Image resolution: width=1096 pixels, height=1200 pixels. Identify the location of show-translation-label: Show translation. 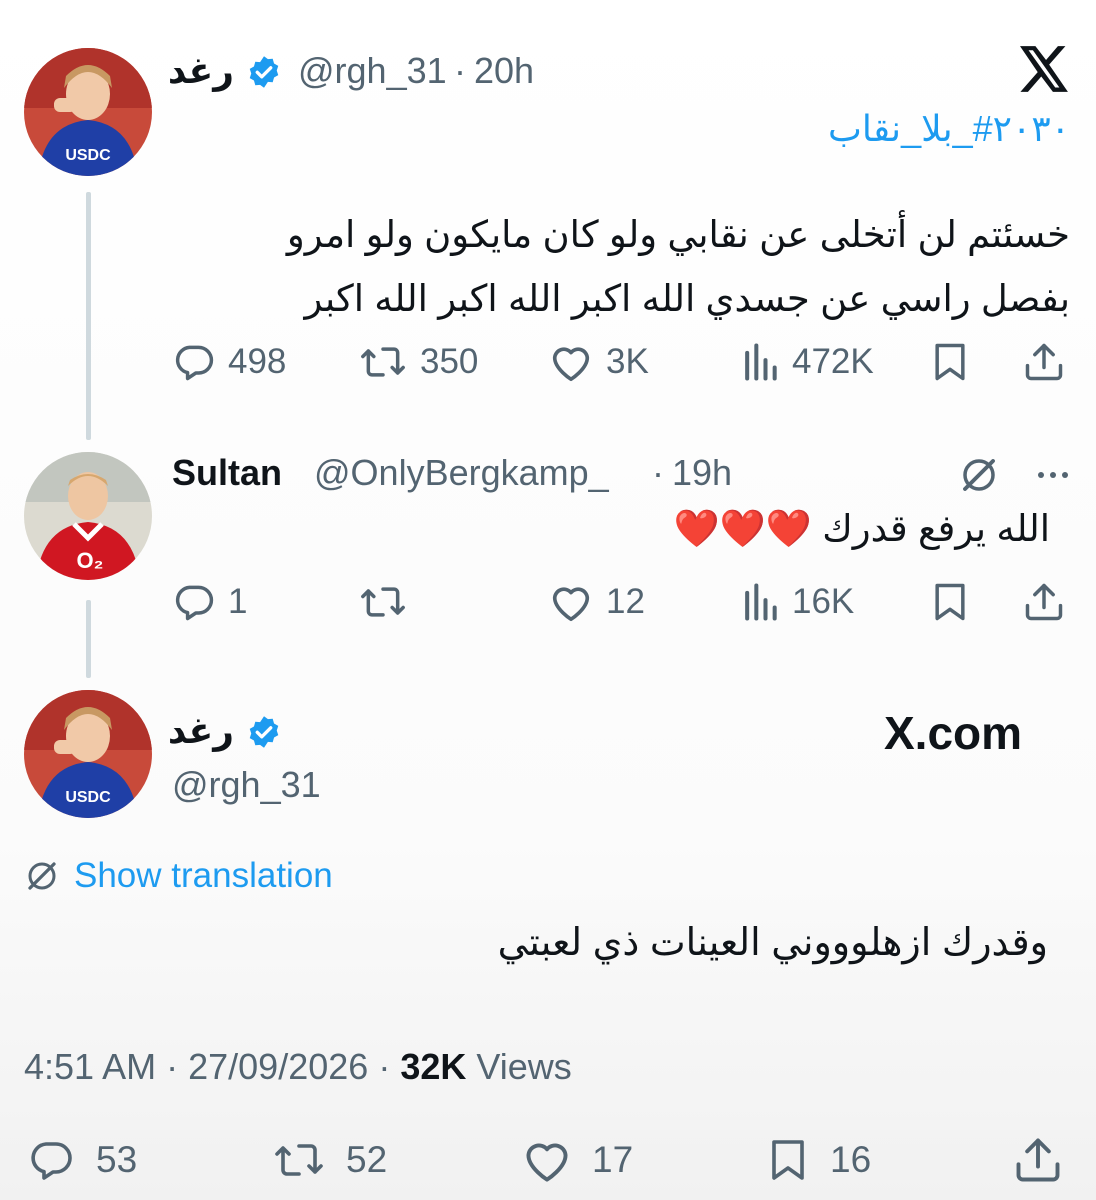
(203, 875).